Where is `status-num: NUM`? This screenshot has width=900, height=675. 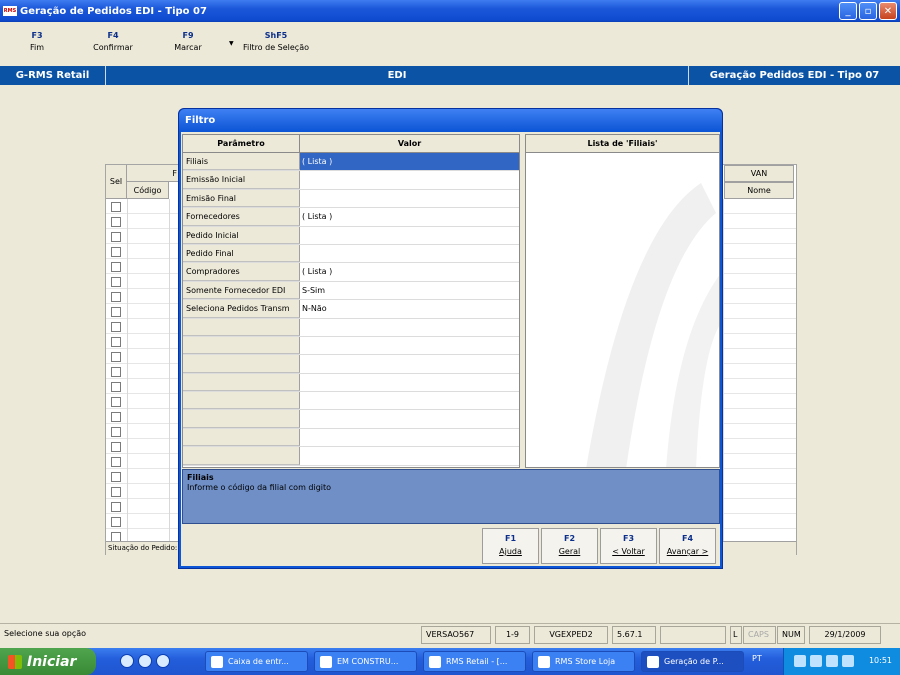 status-num: NUM is located at coordinates (791, 635).